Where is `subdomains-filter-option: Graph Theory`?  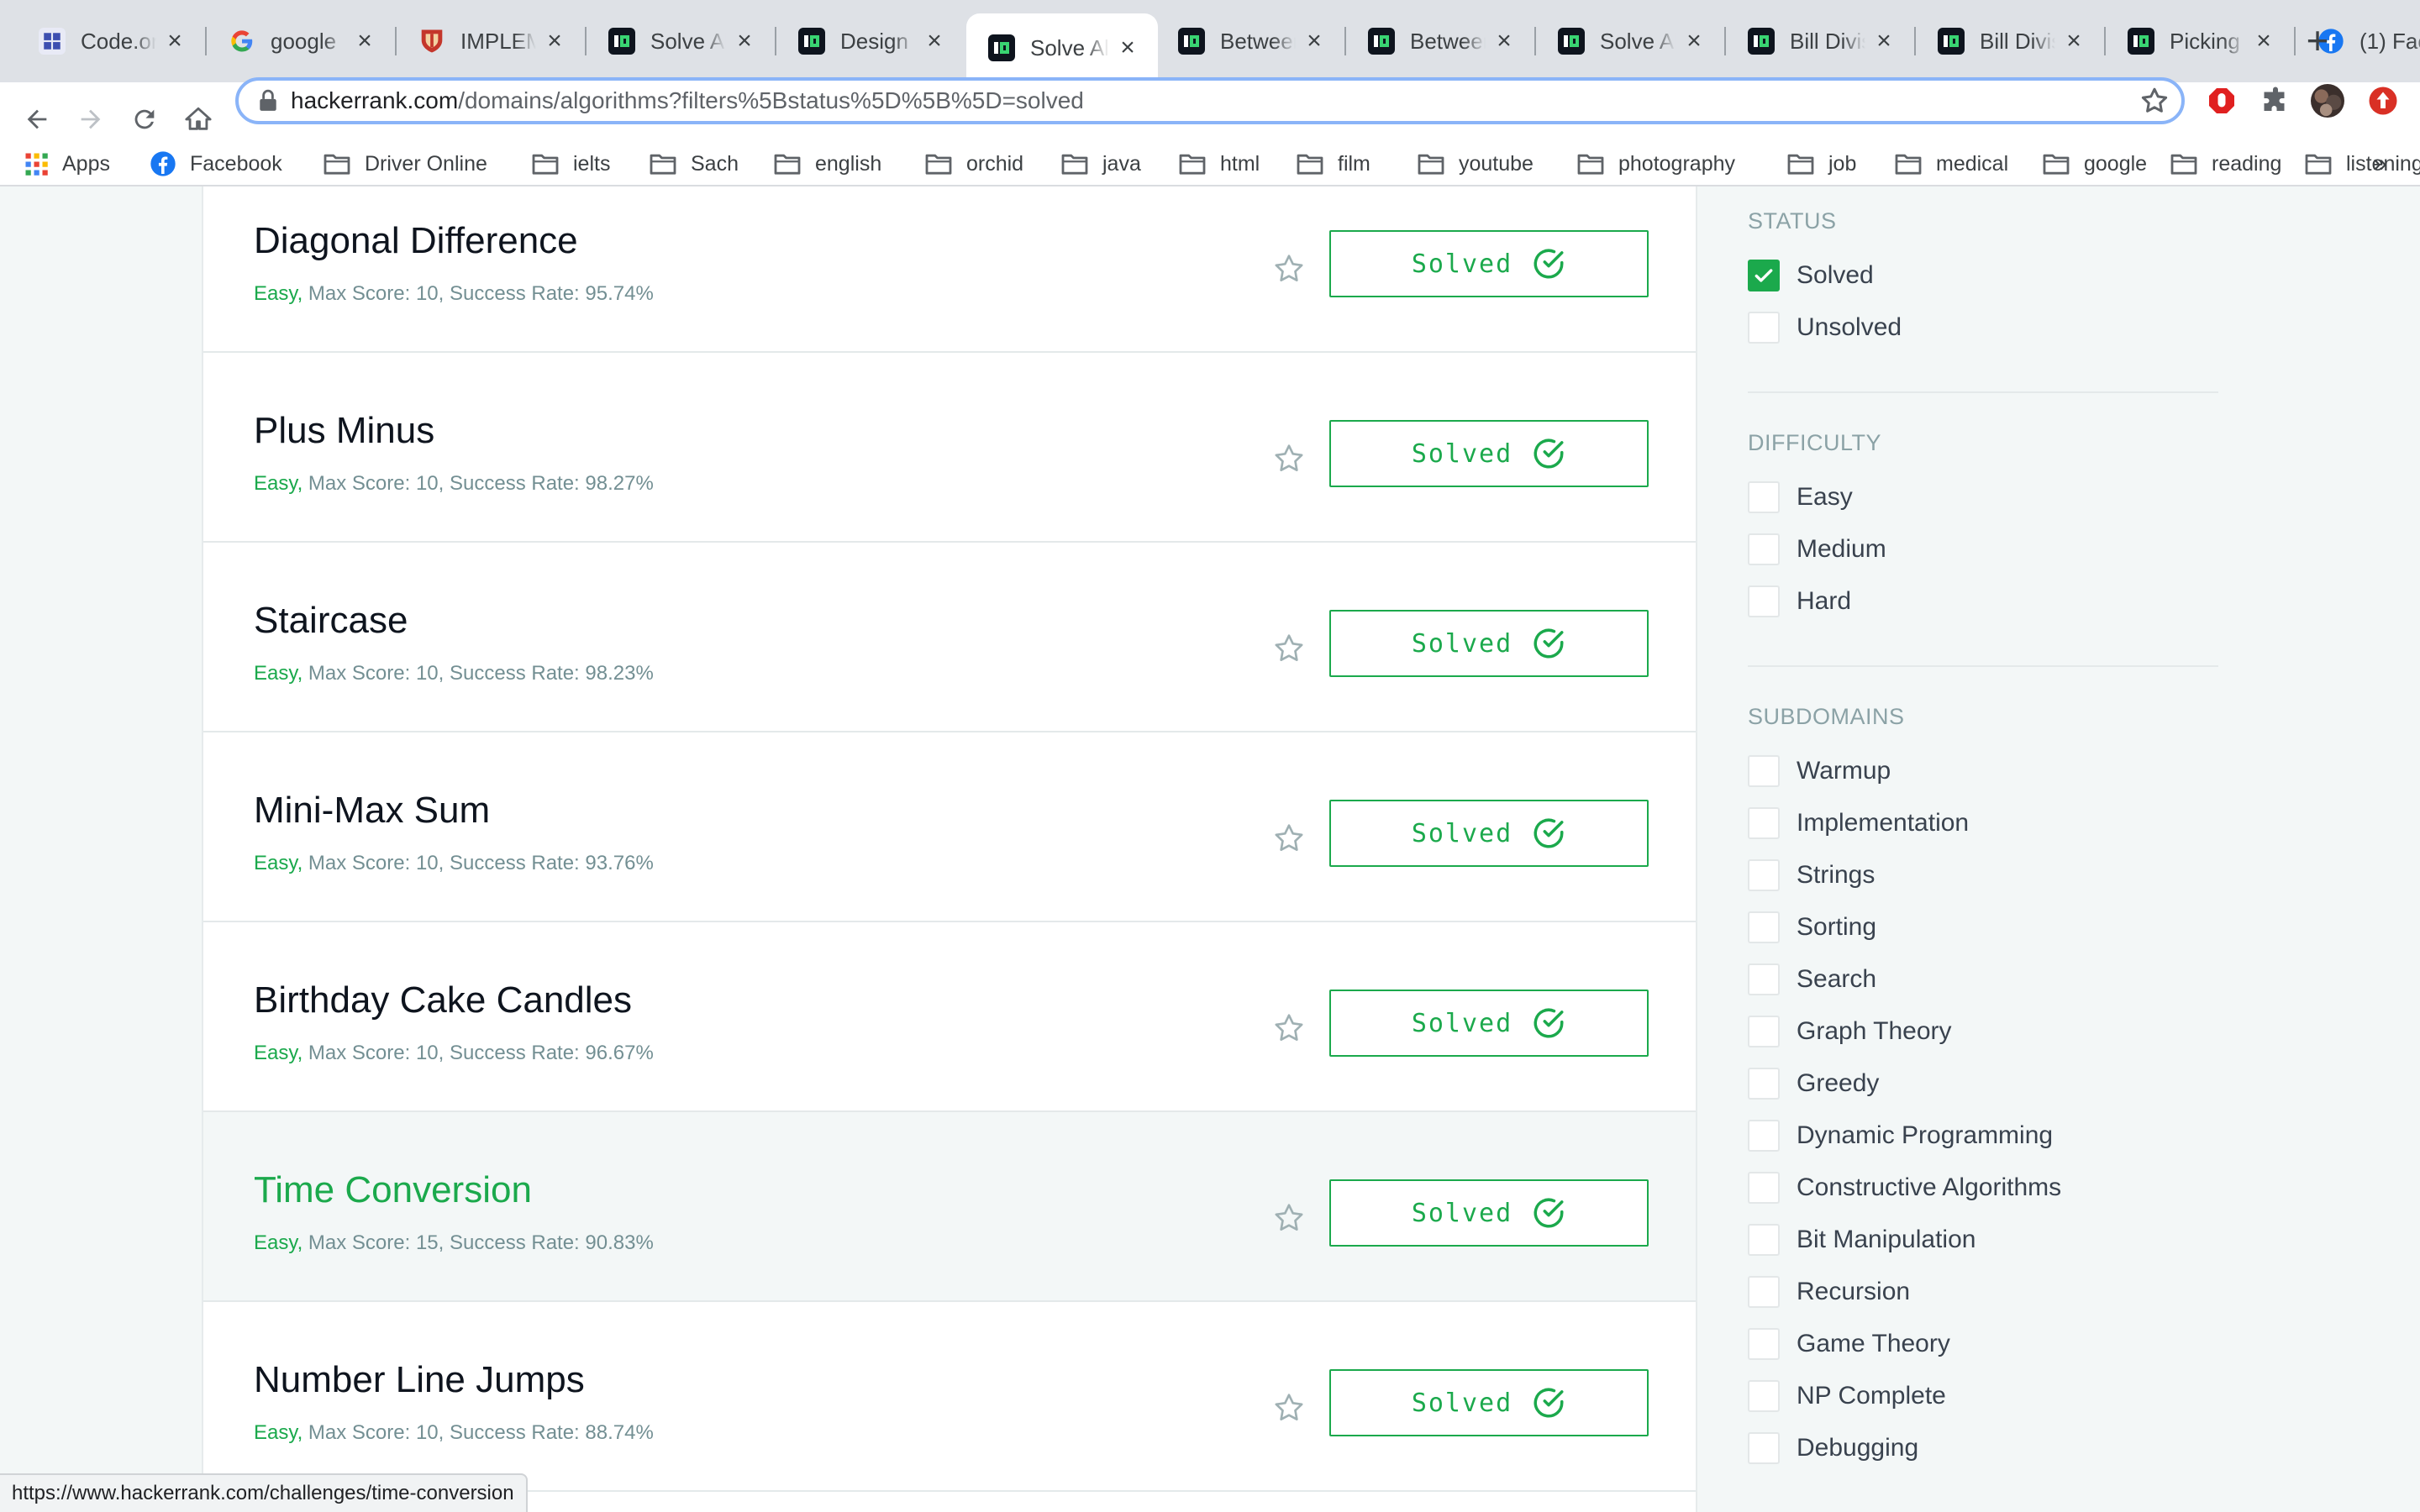 subdomains-filter-option: Graph Theory is located at coordinates (1850, 1031).